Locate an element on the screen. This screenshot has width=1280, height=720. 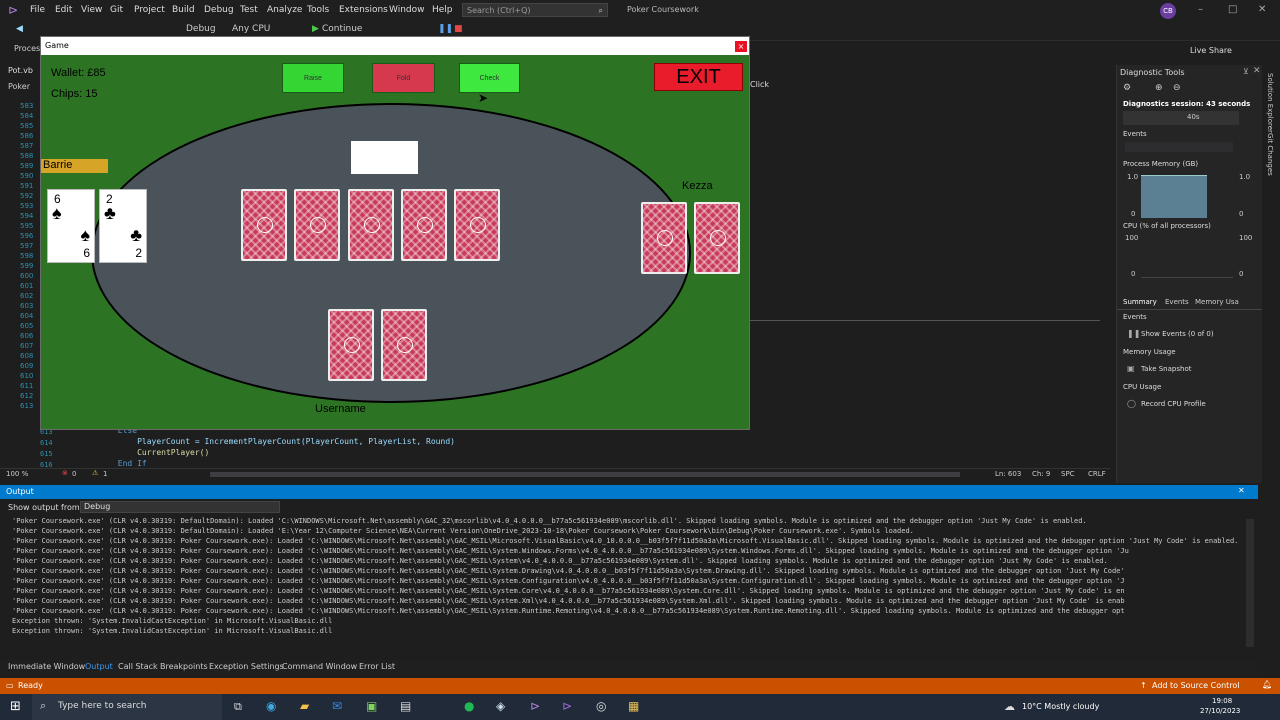
warning-count: 1 is located at coordinates (105, 474).